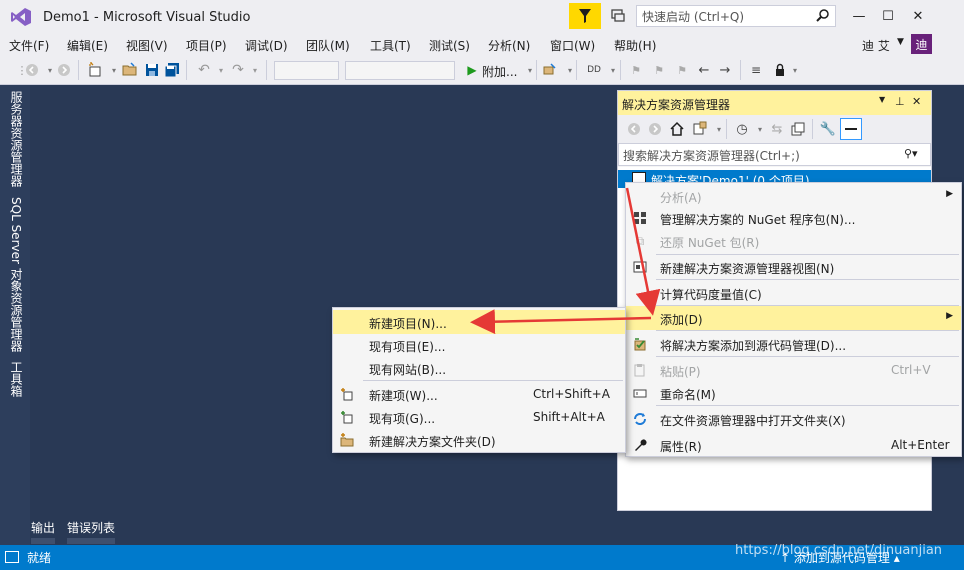  What do you see at coordinates (16, 379) in the screenshot?
I see `tab-toolbox: 工具箱` at bounding box center [16, 379].